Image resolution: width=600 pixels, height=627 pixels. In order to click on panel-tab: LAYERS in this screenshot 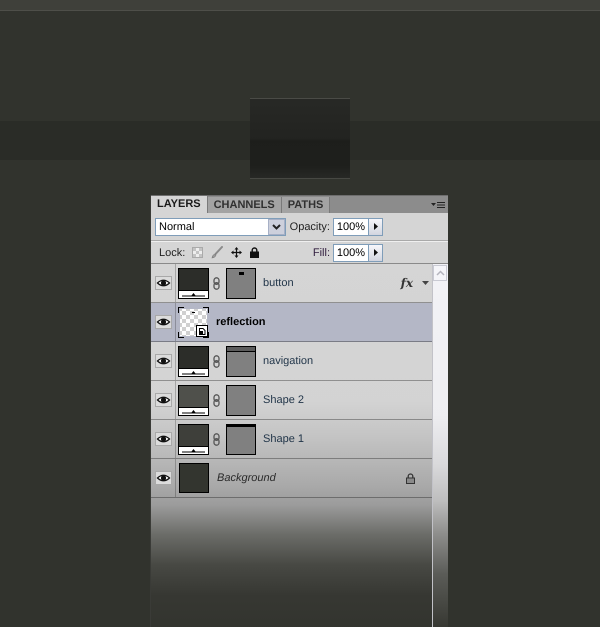, I will do `click(179, 204)`.